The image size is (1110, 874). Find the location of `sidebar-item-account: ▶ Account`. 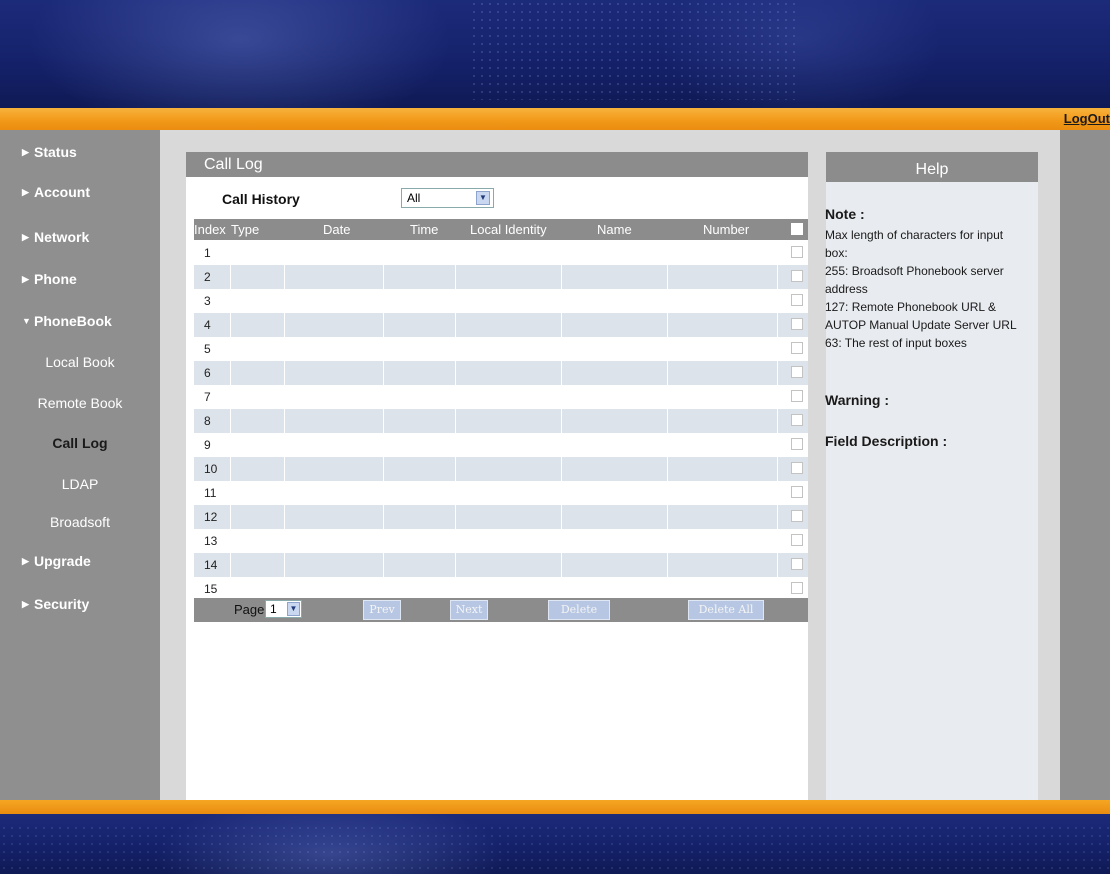

sidebar-item-account: ▶ Account is located at coordinates (56, 192).